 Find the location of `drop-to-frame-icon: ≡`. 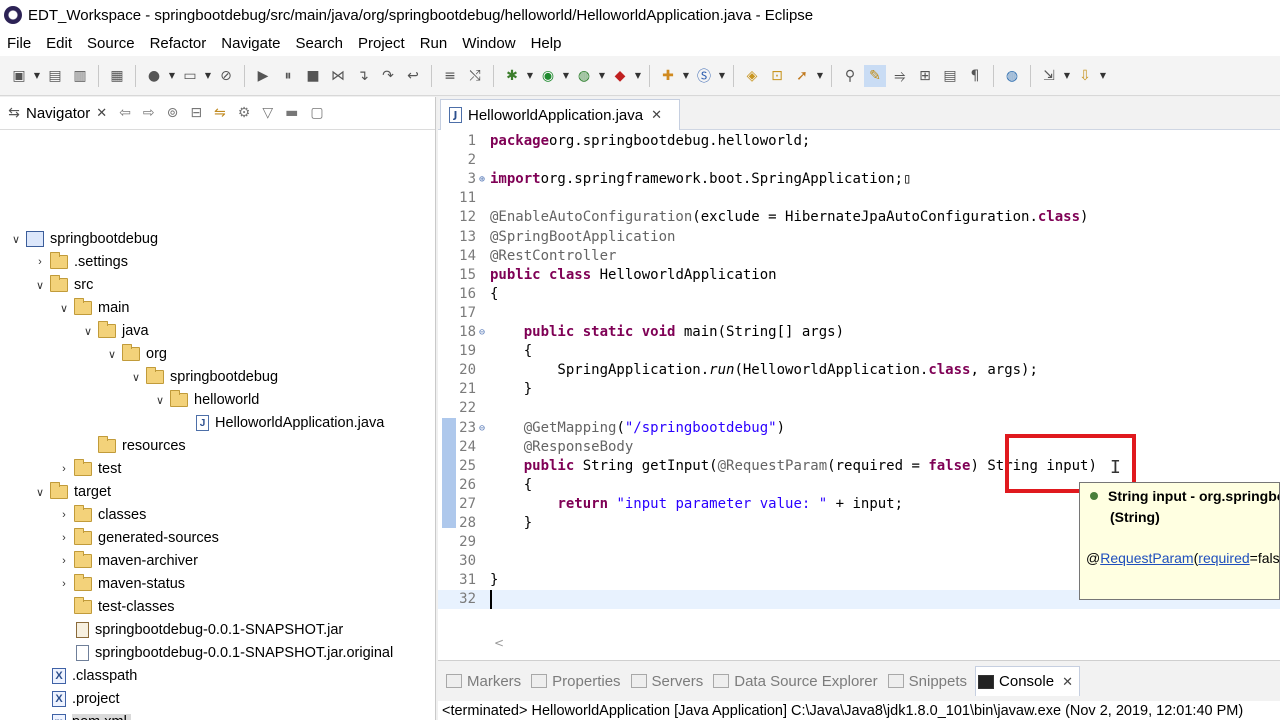

drop-to-frame-icon: ≡ is located at coordinates (450, 76).